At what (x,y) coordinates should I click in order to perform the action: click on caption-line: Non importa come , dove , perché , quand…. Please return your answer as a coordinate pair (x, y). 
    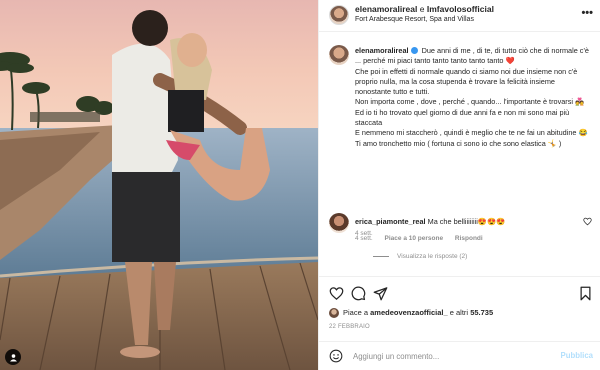
    Looking at the image, I should click on (470, 102).